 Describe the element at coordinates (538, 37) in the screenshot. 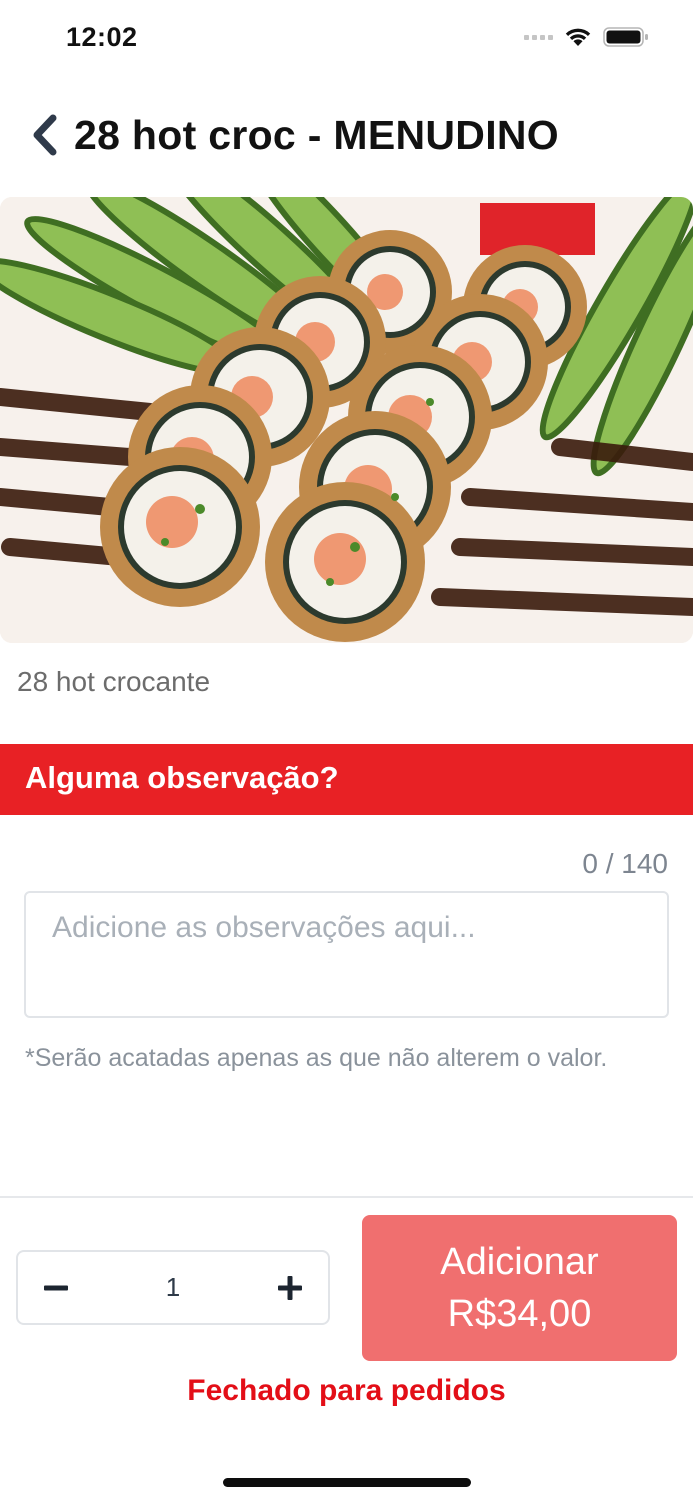

I see `signal-dots-icon` at that location.